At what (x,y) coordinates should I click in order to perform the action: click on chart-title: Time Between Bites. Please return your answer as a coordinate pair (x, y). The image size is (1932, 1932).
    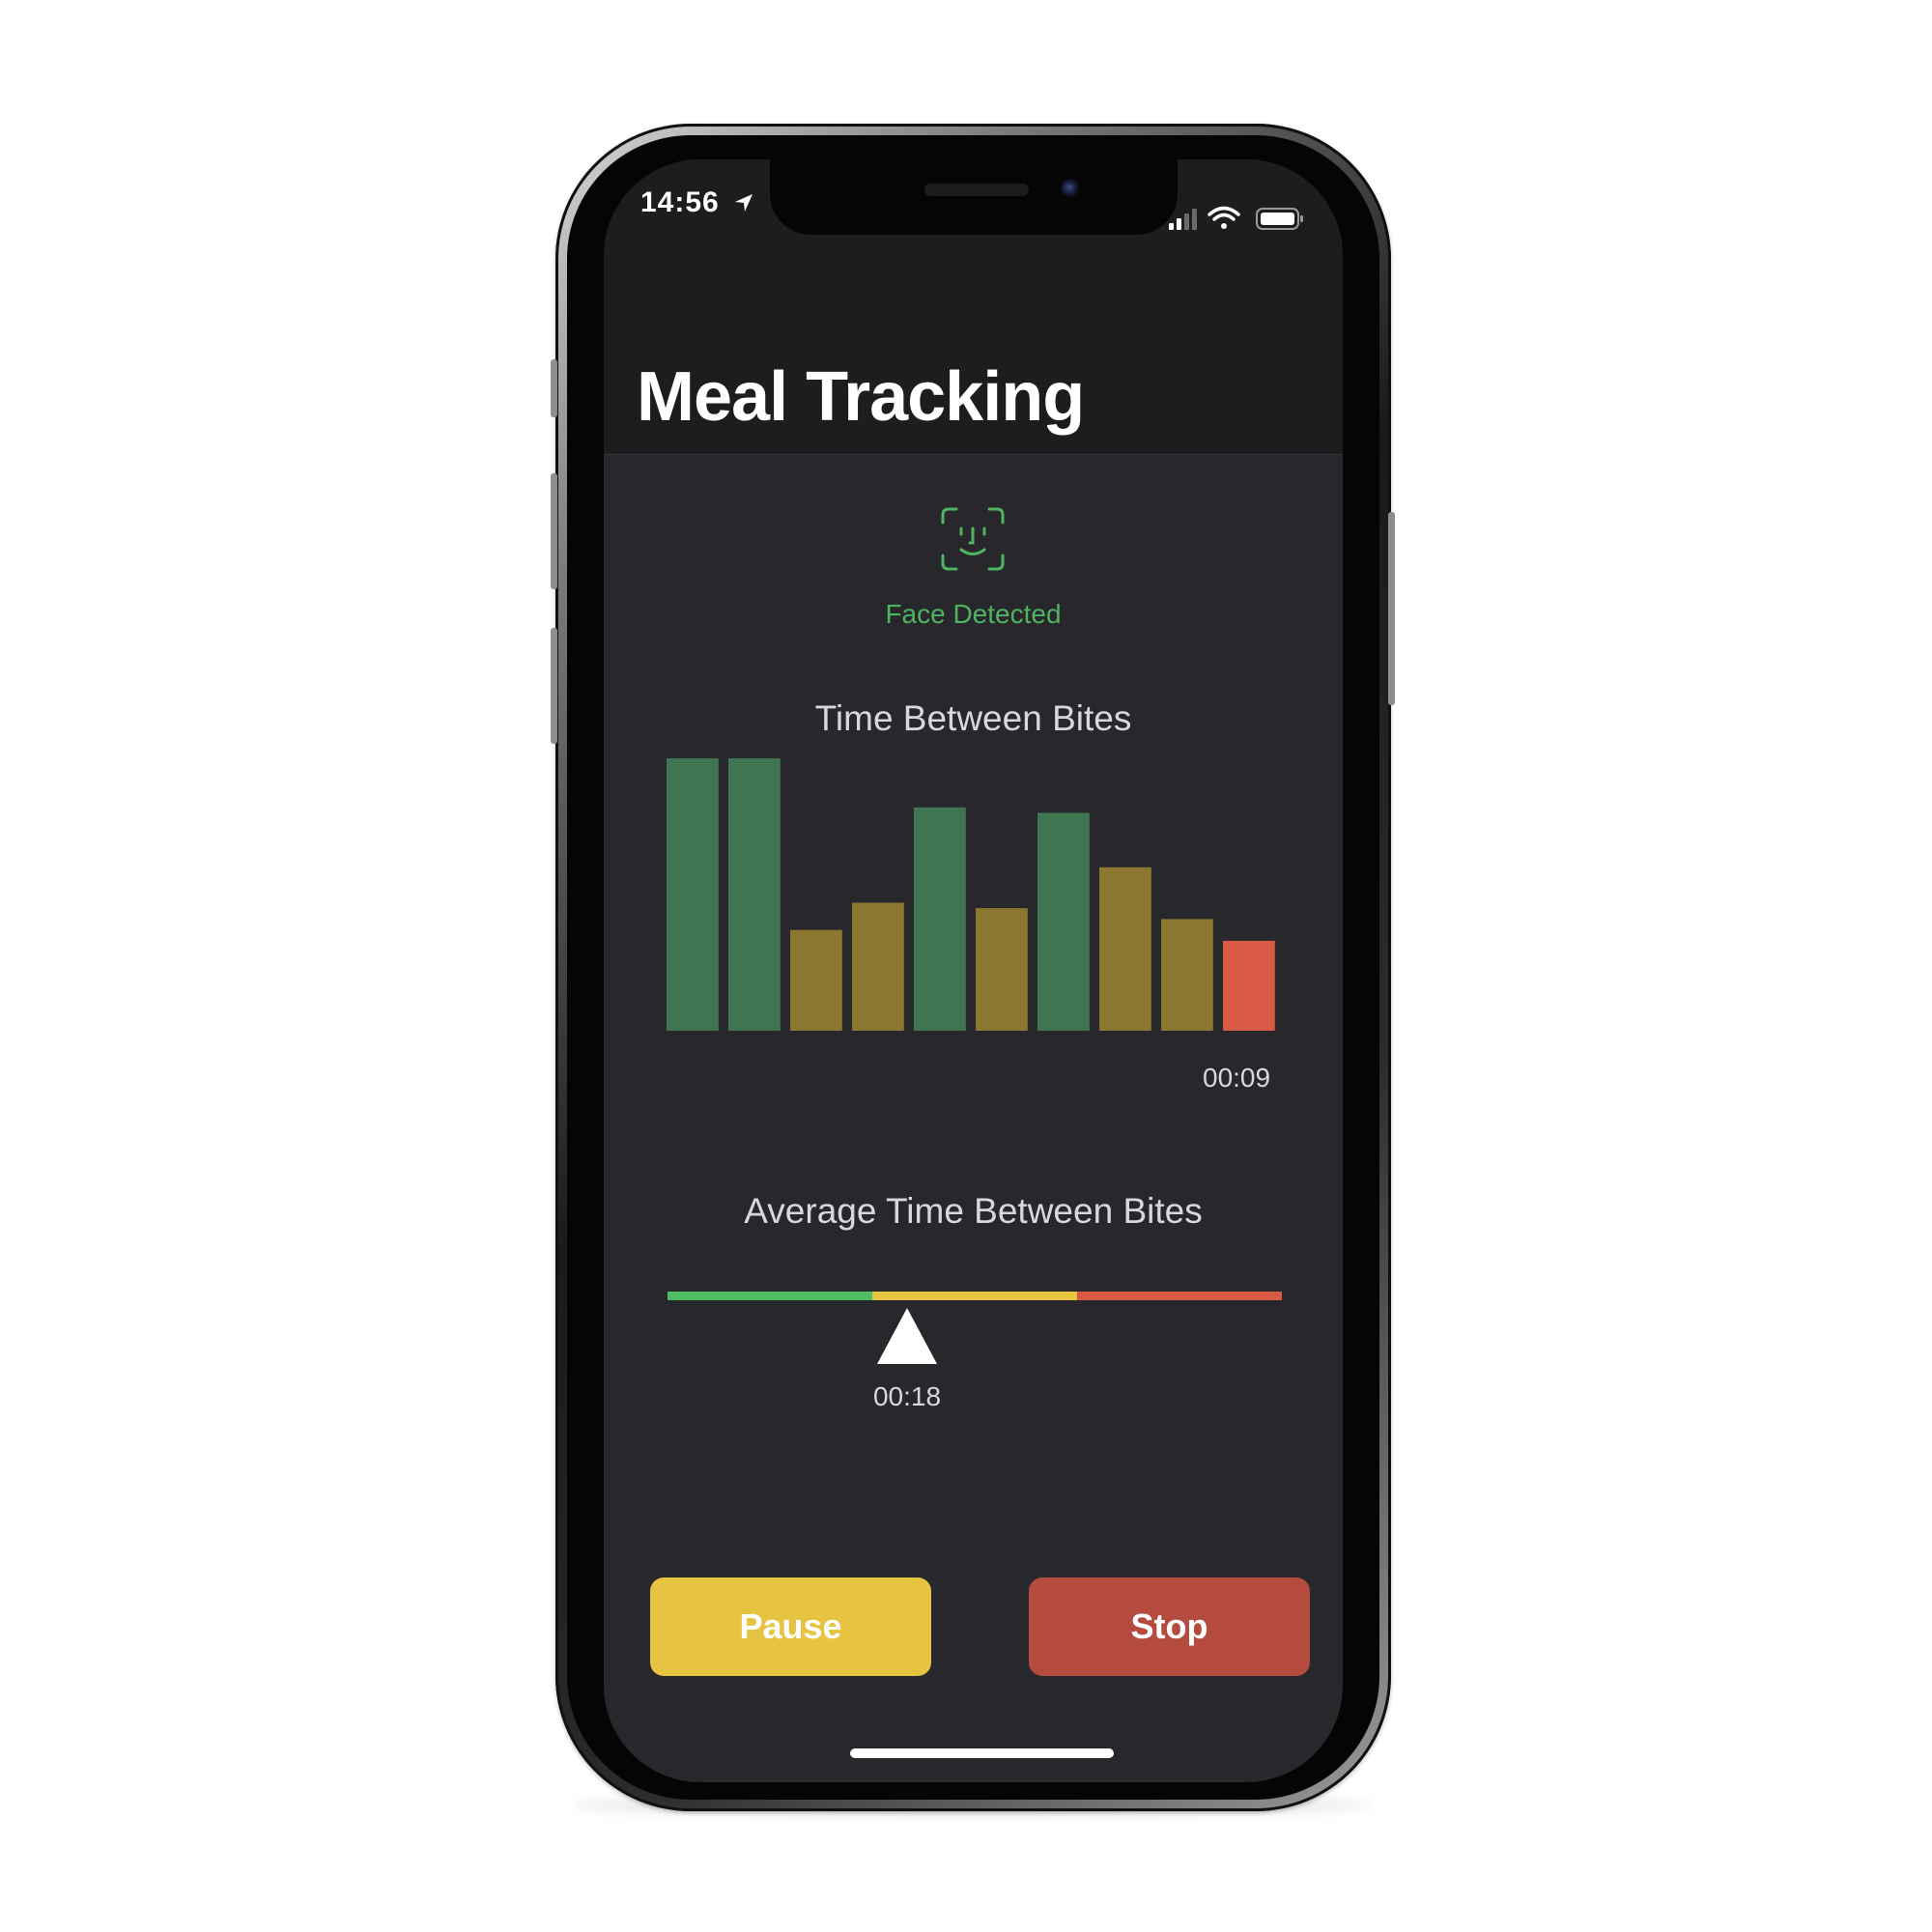
    Looking at the image, I should click on (973, 718).